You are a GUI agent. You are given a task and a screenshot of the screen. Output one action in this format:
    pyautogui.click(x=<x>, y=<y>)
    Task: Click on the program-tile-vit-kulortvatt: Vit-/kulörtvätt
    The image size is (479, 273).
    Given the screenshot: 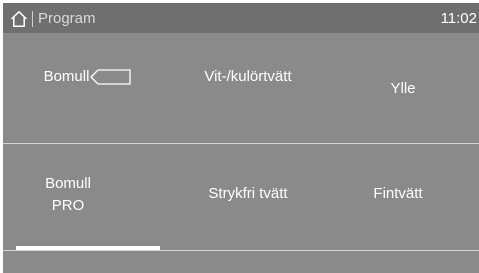 What is the action you would take?
    pyautogui.click(x=248, y=77)
    